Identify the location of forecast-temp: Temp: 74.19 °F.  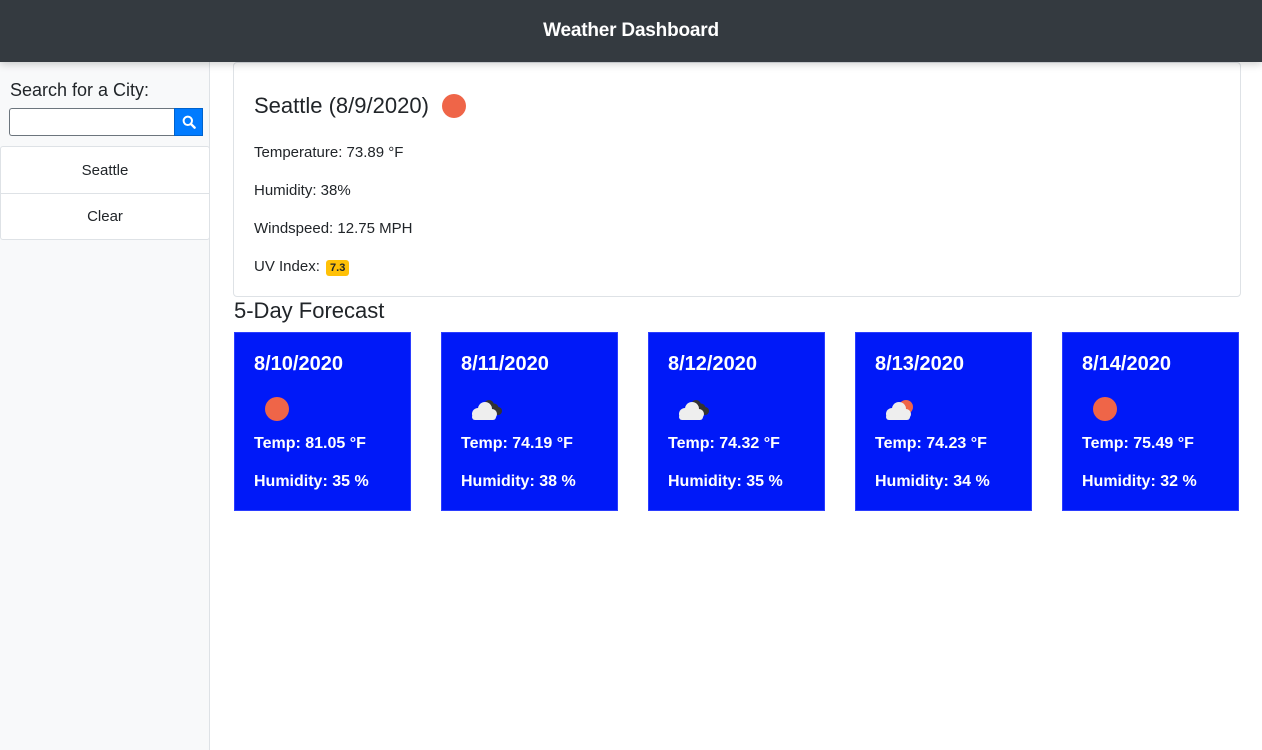
(517, 443).